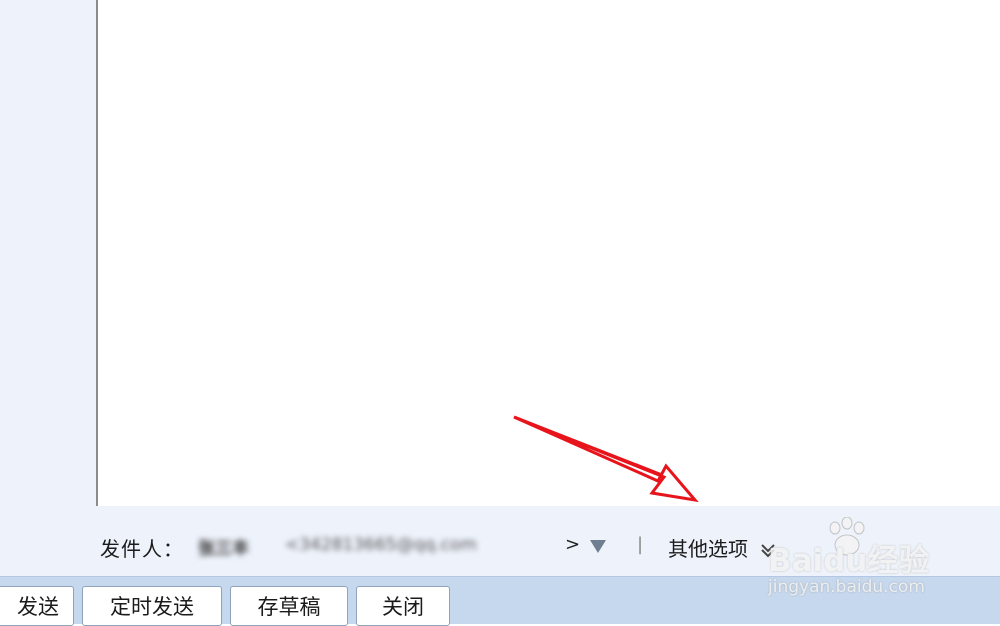 Image resolution: width=1000 pixels, height=626 pixels. Describe the element at coordinates (37, 606) in the screenshot. I see `send-button: 发送` at that location.